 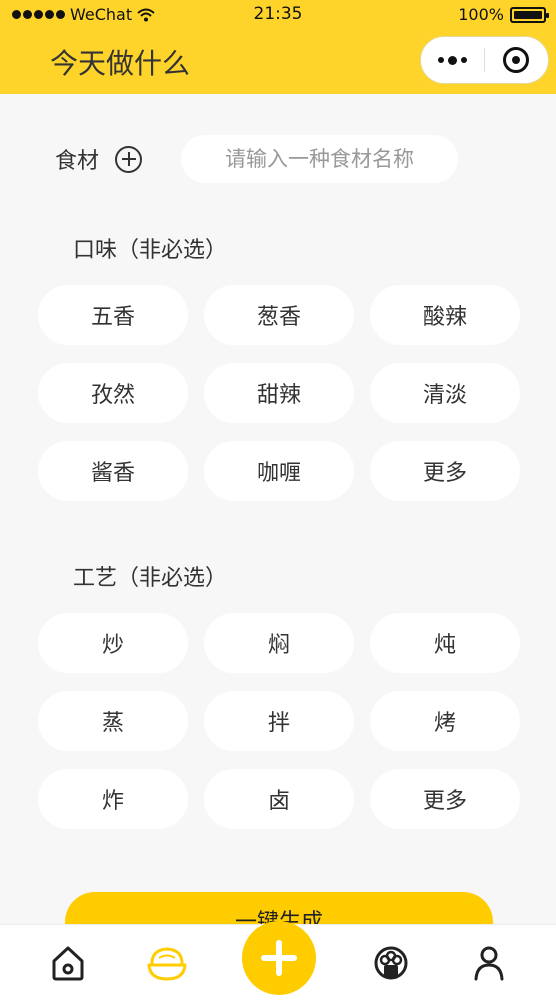 I want to click on technique-chip: 蒸, so click(x=113, y=721).